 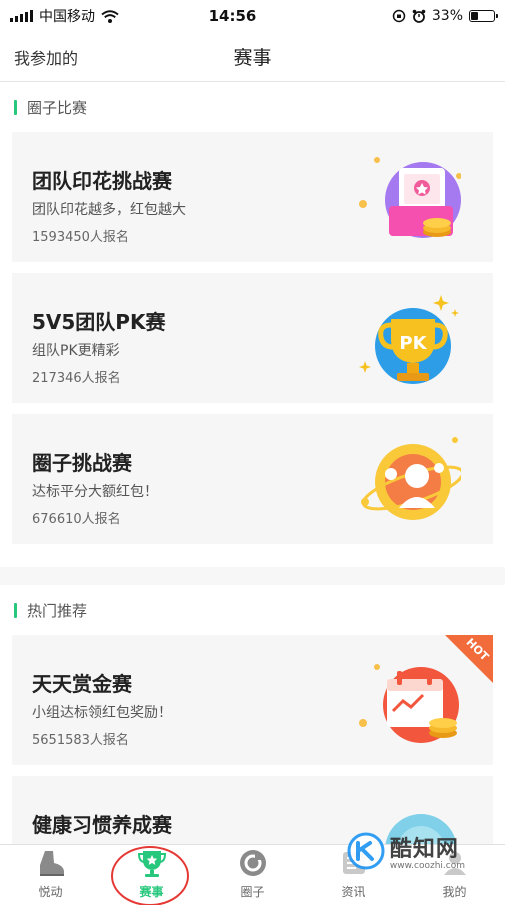 I want to click on tab-label: 我的, so click(x=454, y=892).